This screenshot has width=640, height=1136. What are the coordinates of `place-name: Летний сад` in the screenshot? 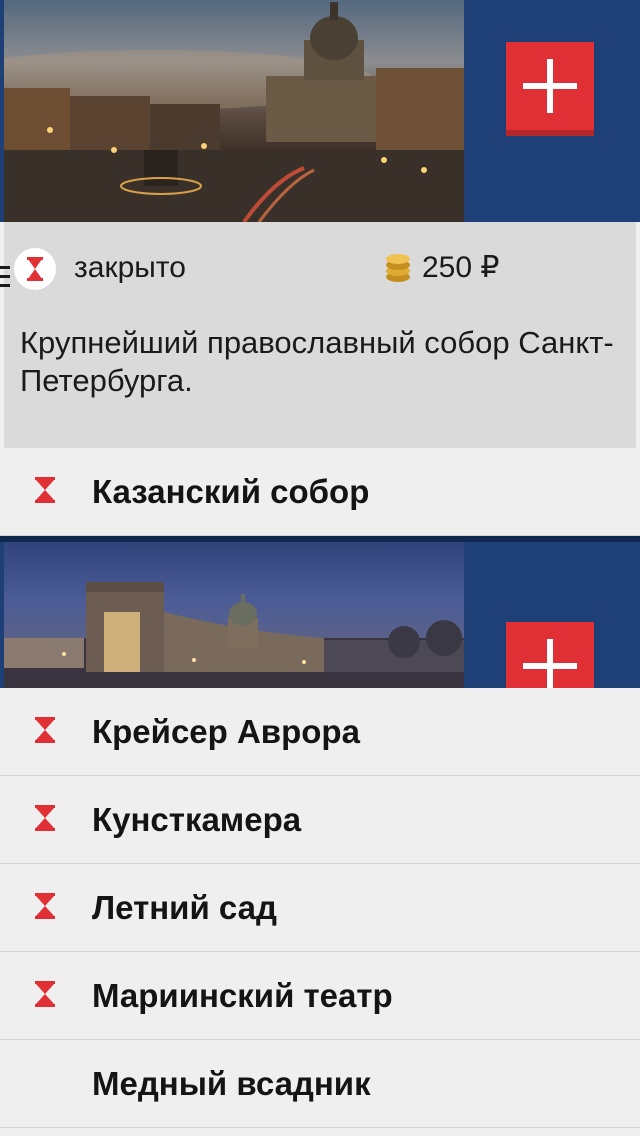 It's located at (184, 907).